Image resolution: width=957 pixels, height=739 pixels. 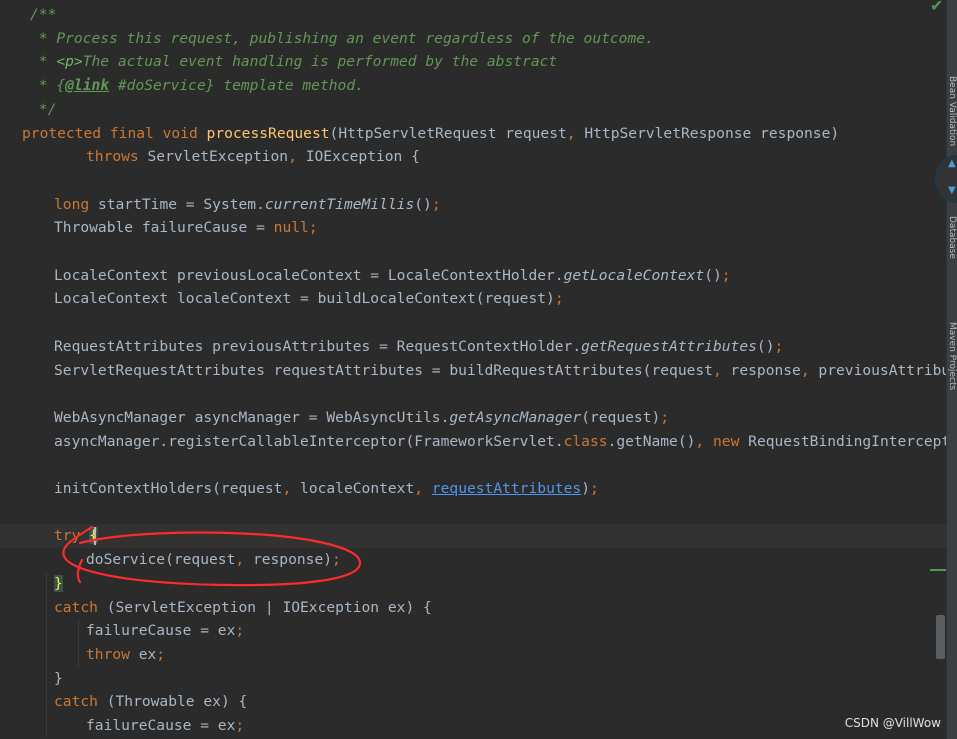 What do you see at coordinates (936, 7) in the screenshot?
I see `inspection-ok-icon: ✔` at bounding box center [936, 7].